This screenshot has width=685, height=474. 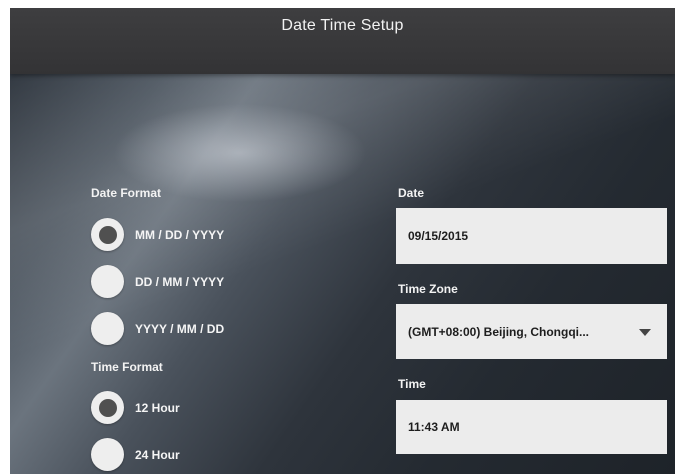 What do you see at coordinates (180, 328) in the screenshot?
I see `radio-label: YYYY / MM / DD` at bounding box center [180, 328].